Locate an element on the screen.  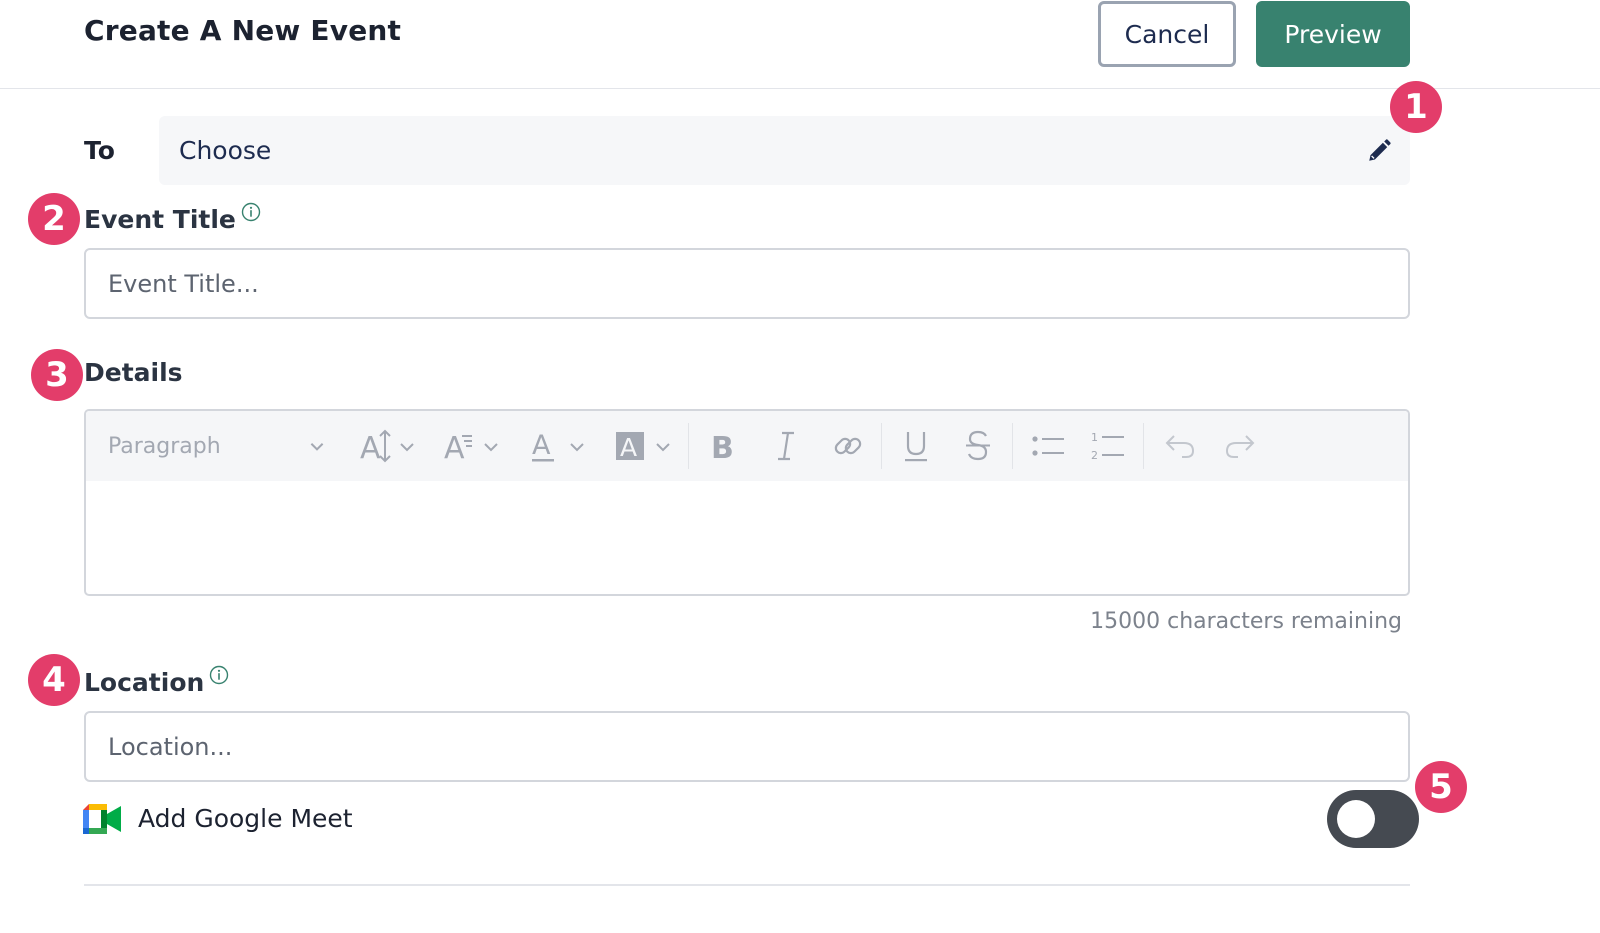
editor-content-area is located at coordinates (747, 537).